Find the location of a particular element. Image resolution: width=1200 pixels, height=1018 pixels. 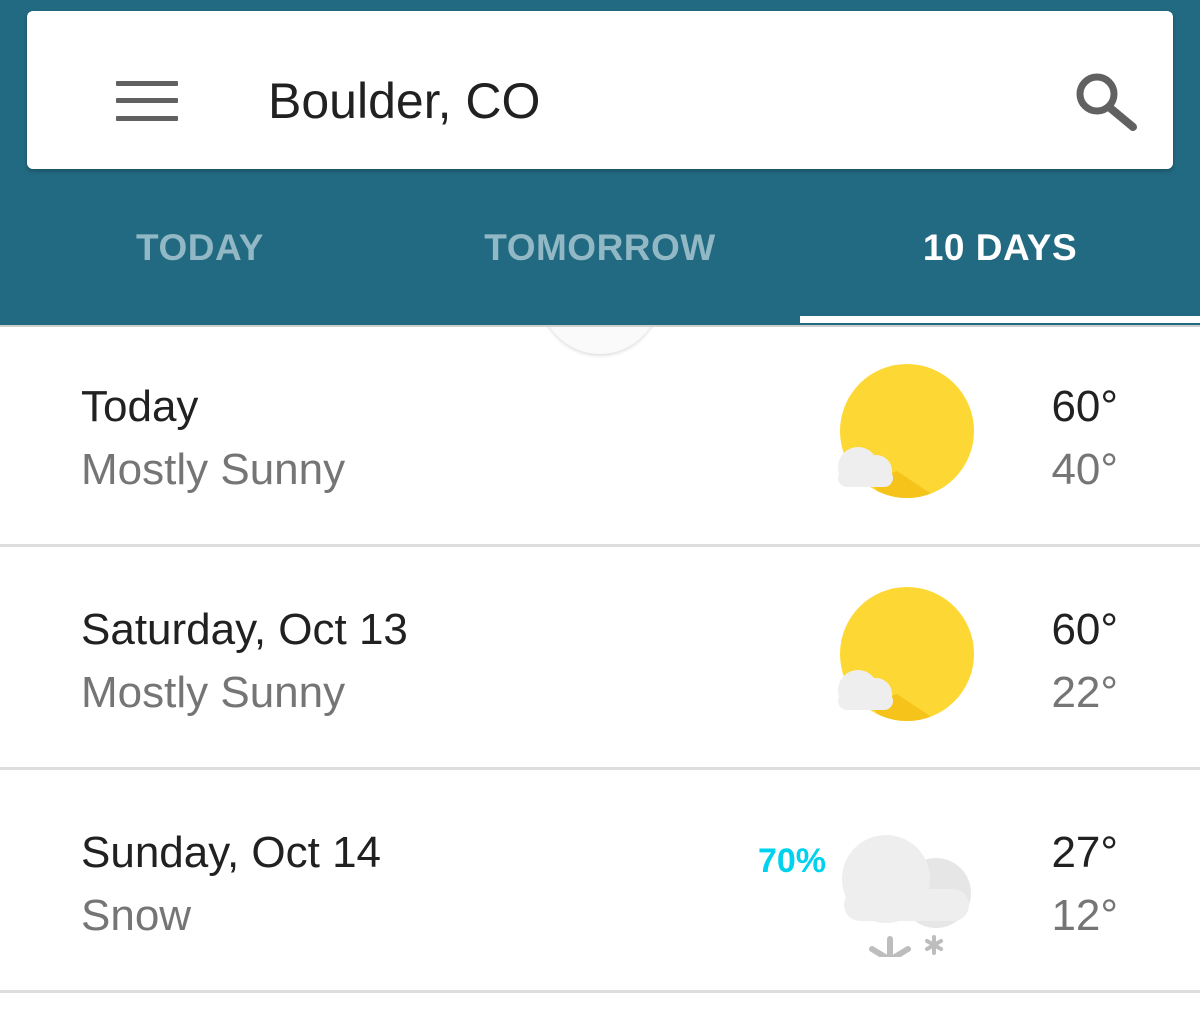

active-tab-indicator is located at coordinates (1000, 319).